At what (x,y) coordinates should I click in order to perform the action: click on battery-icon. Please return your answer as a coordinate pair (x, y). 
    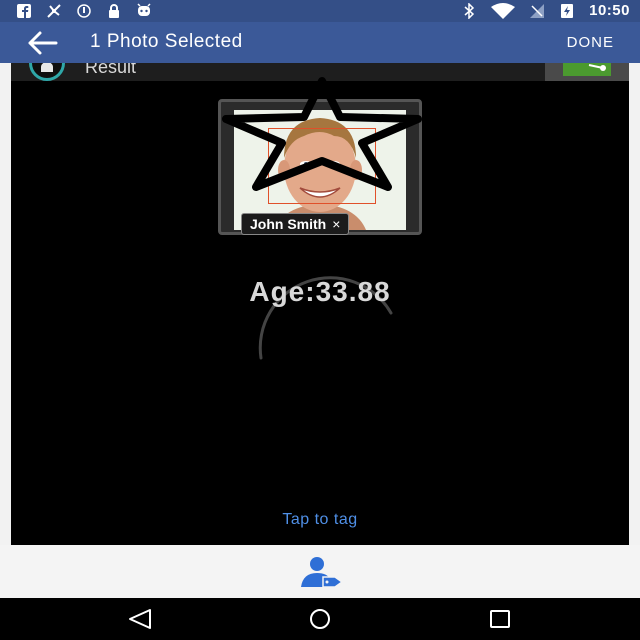
    Looking at the image, I should click on (567, 10).